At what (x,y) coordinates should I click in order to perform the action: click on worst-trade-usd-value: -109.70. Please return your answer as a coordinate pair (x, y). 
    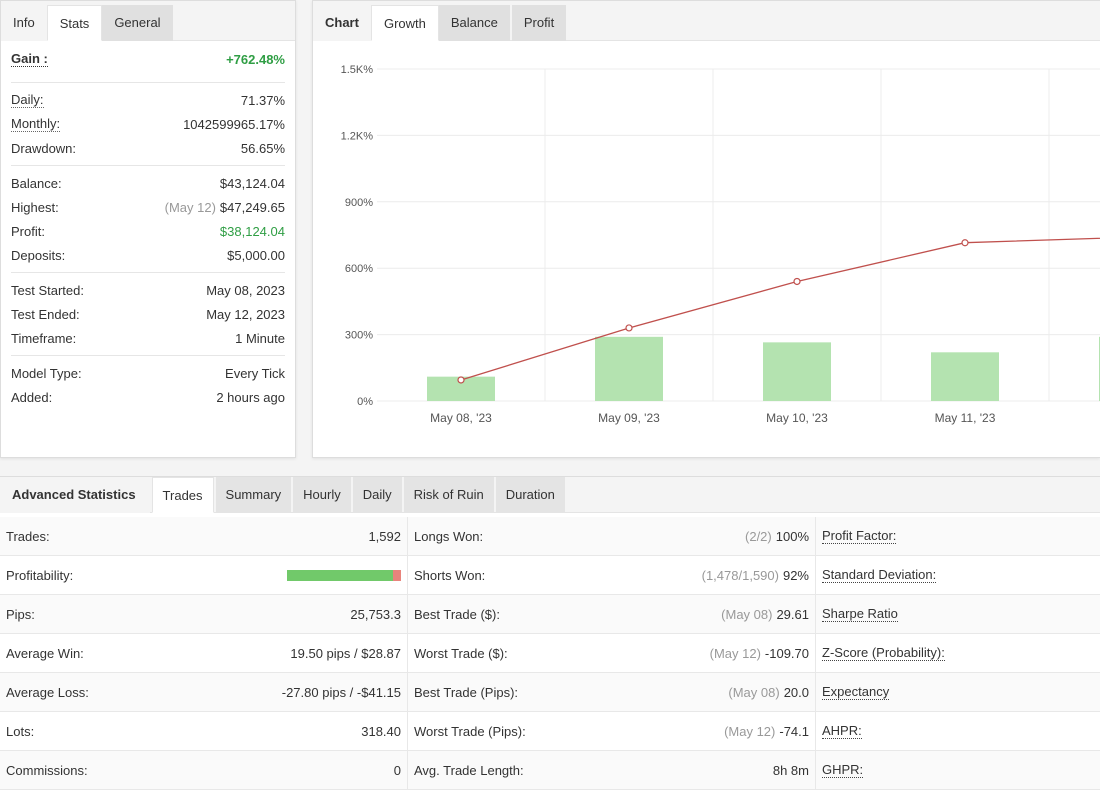
    Looking at the image, I should click on (786, 653).